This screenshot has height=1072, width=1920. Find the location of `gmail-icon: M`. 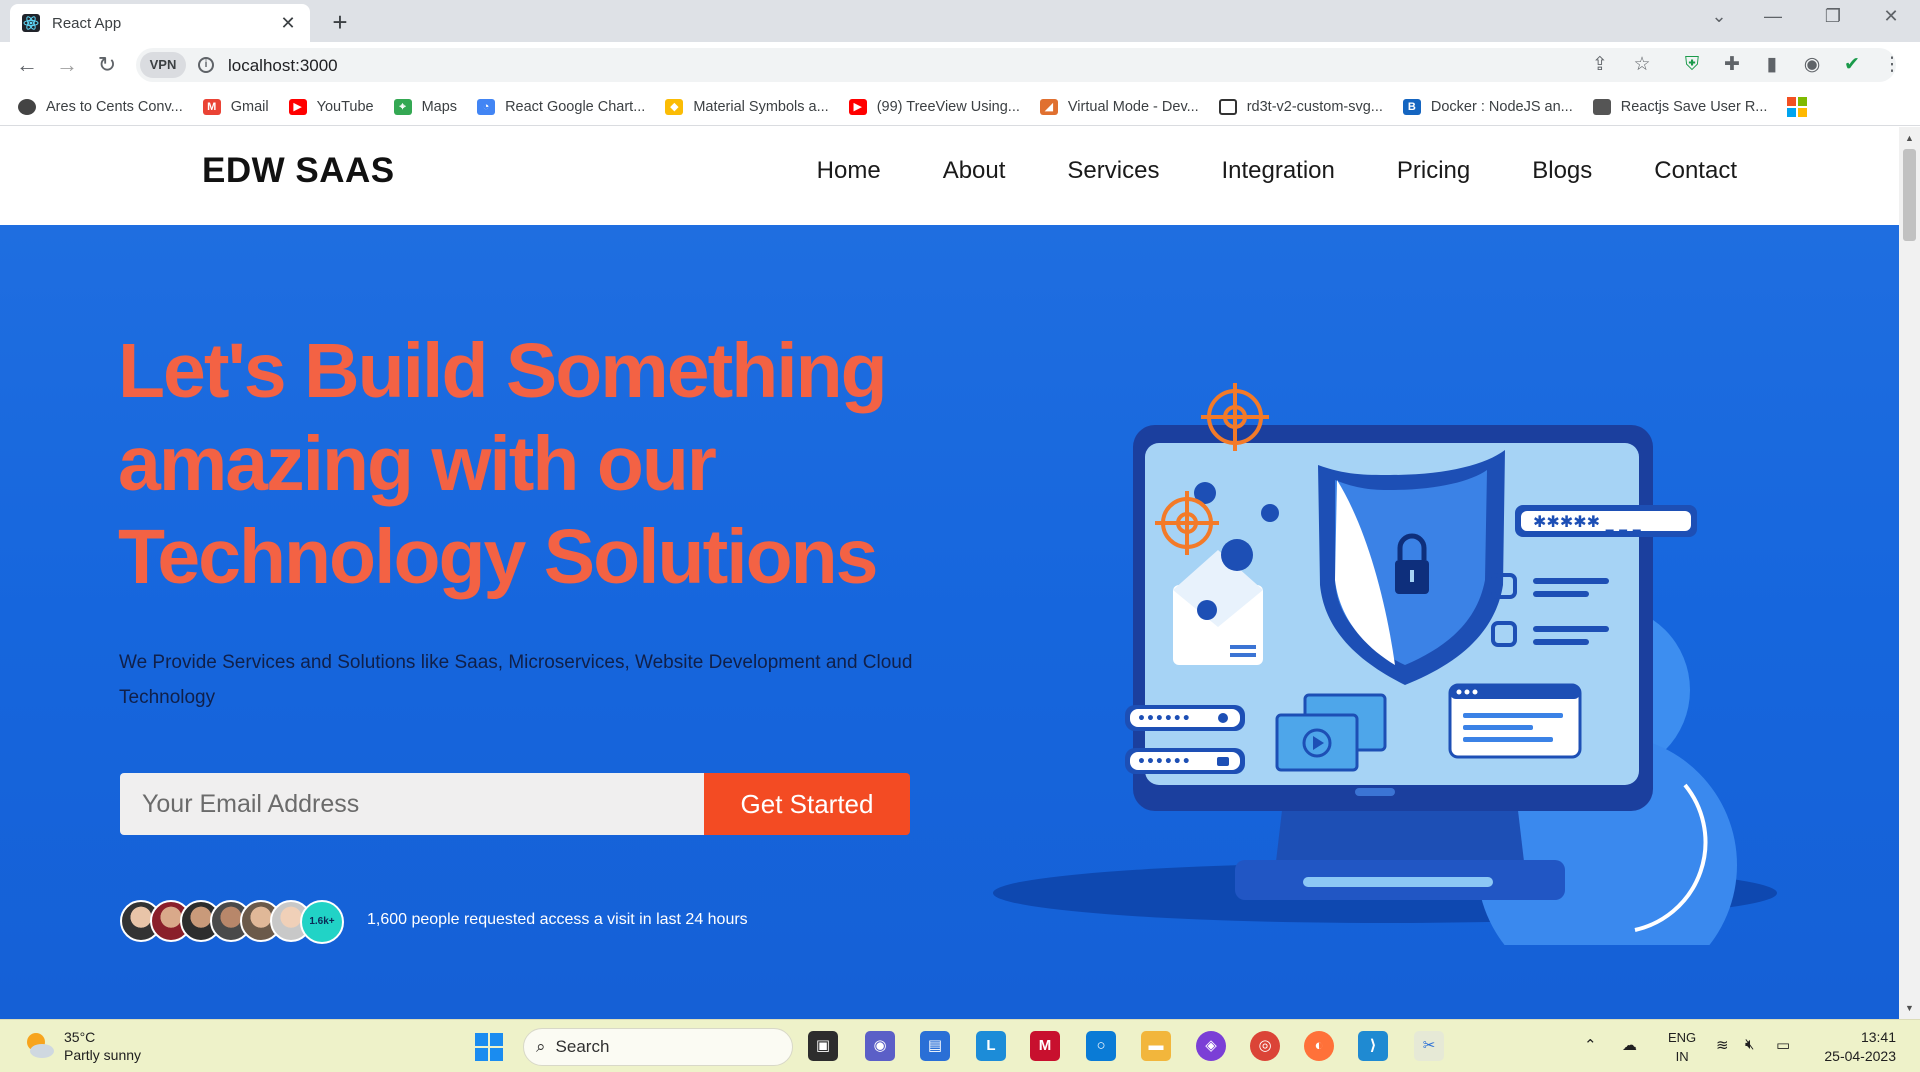

gmail-icon: M is located at coordinates (211, 106).